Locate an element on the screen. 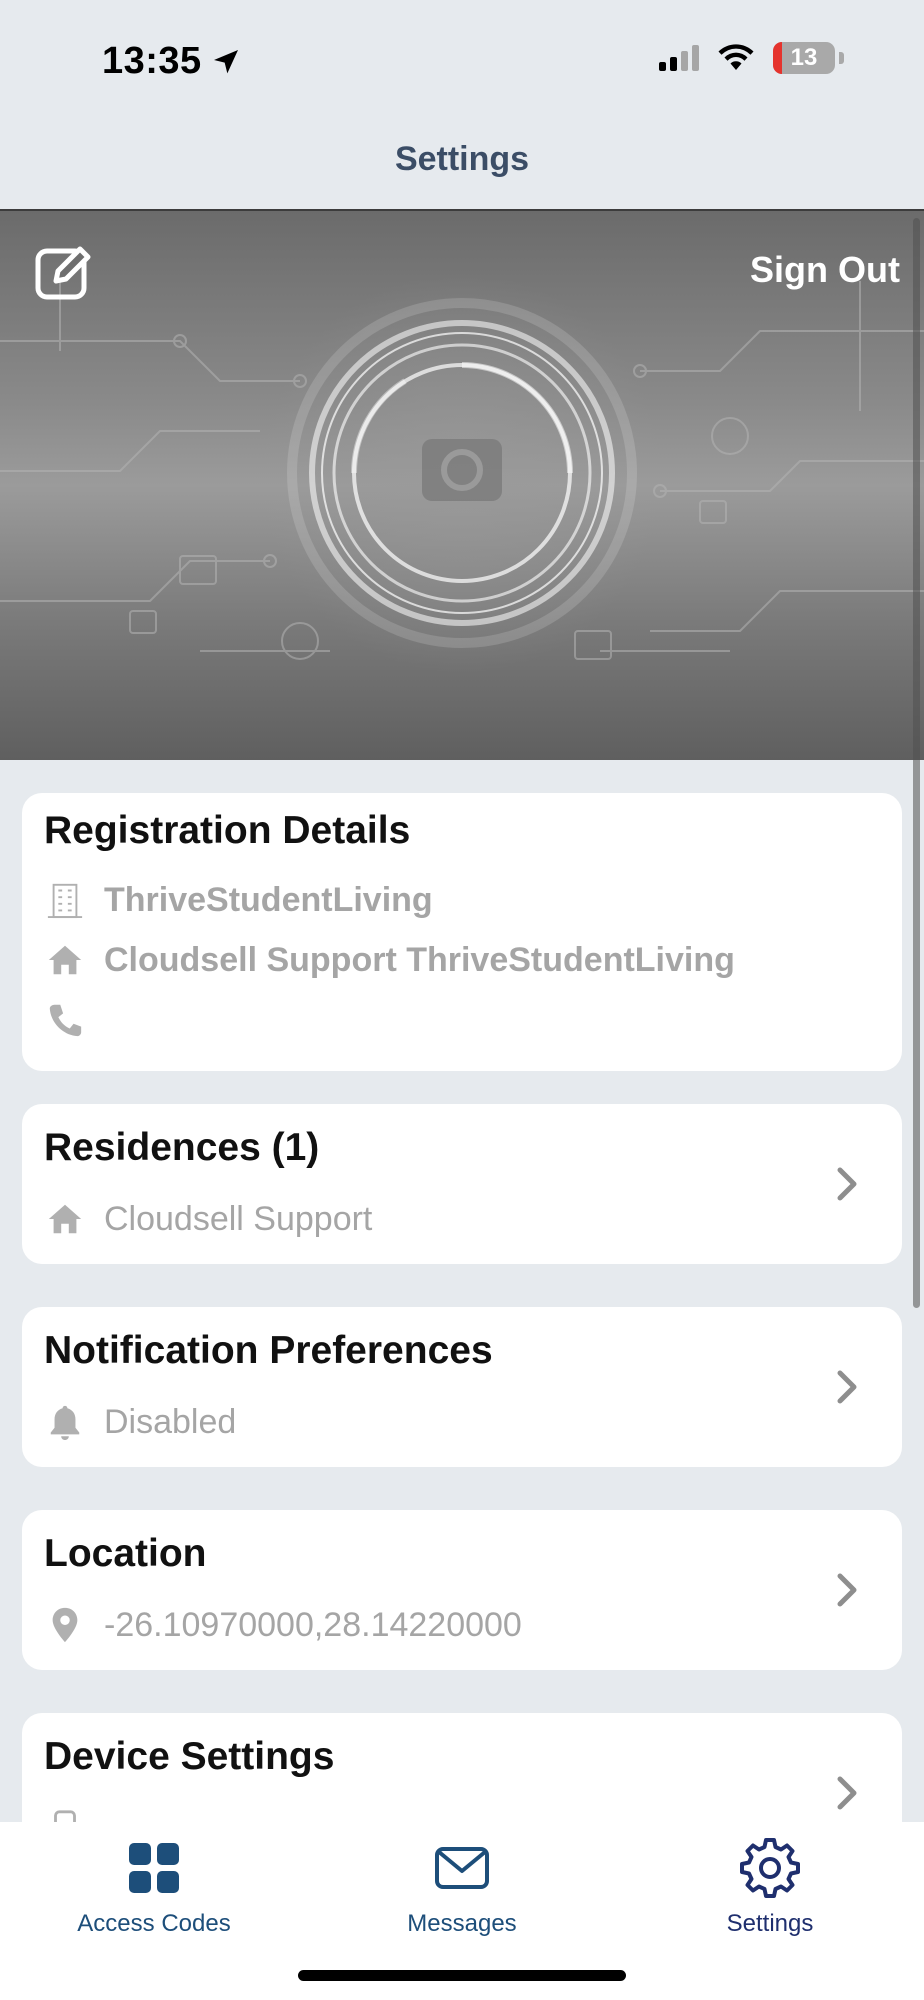 This screenshot has height=2000, width=924. battery-icon: 13 is located at coordinates (804, 58).